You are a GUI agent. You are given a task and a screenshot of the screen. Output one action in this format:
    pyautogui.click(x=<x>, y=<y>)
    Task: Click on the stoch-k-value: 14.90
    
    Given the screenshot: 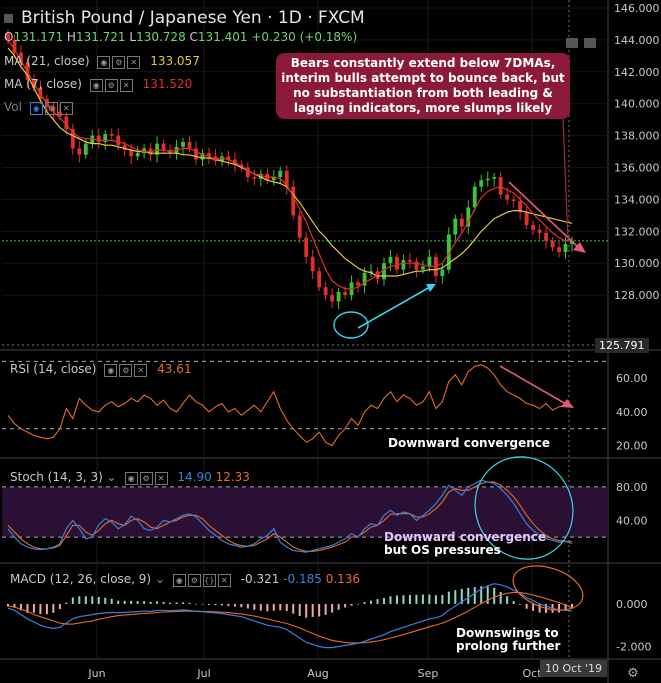 What is the action you would take?
    pyautogui.click(x=194, y=477)
    